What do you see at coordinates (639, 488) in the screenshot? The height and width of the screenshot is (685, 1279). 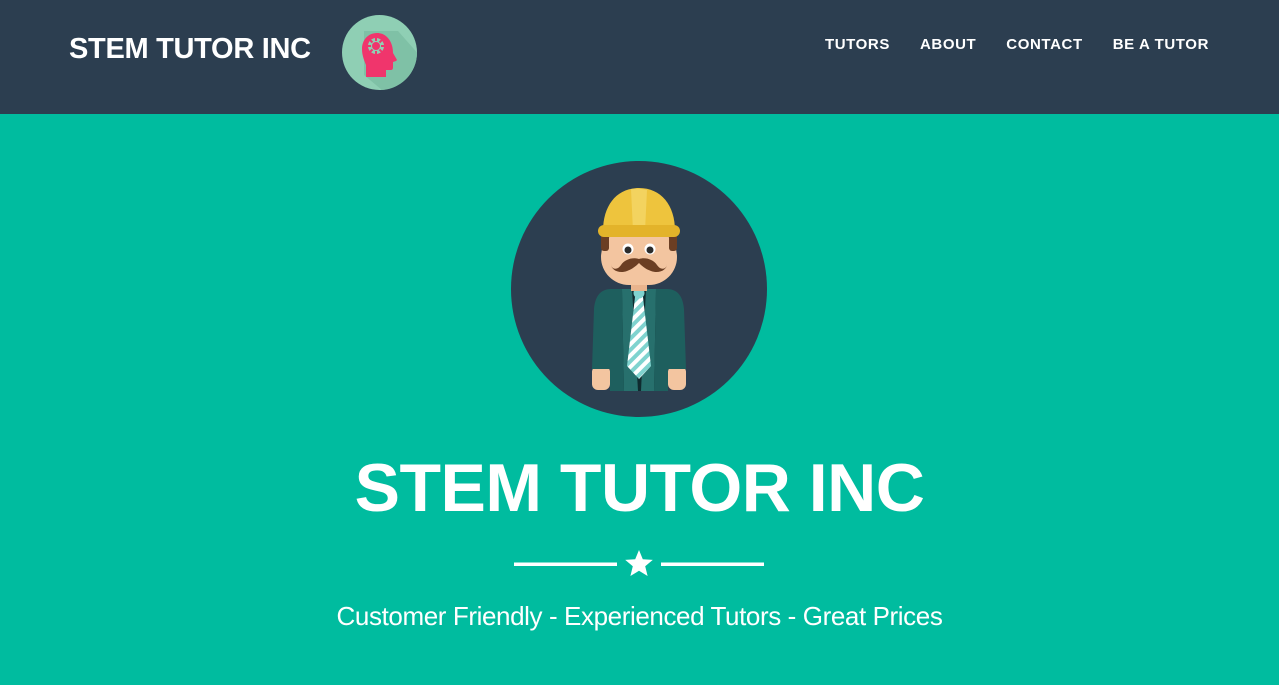 I see `hero-title: STEM TUTOR INC` at bounding box center [639, 488].